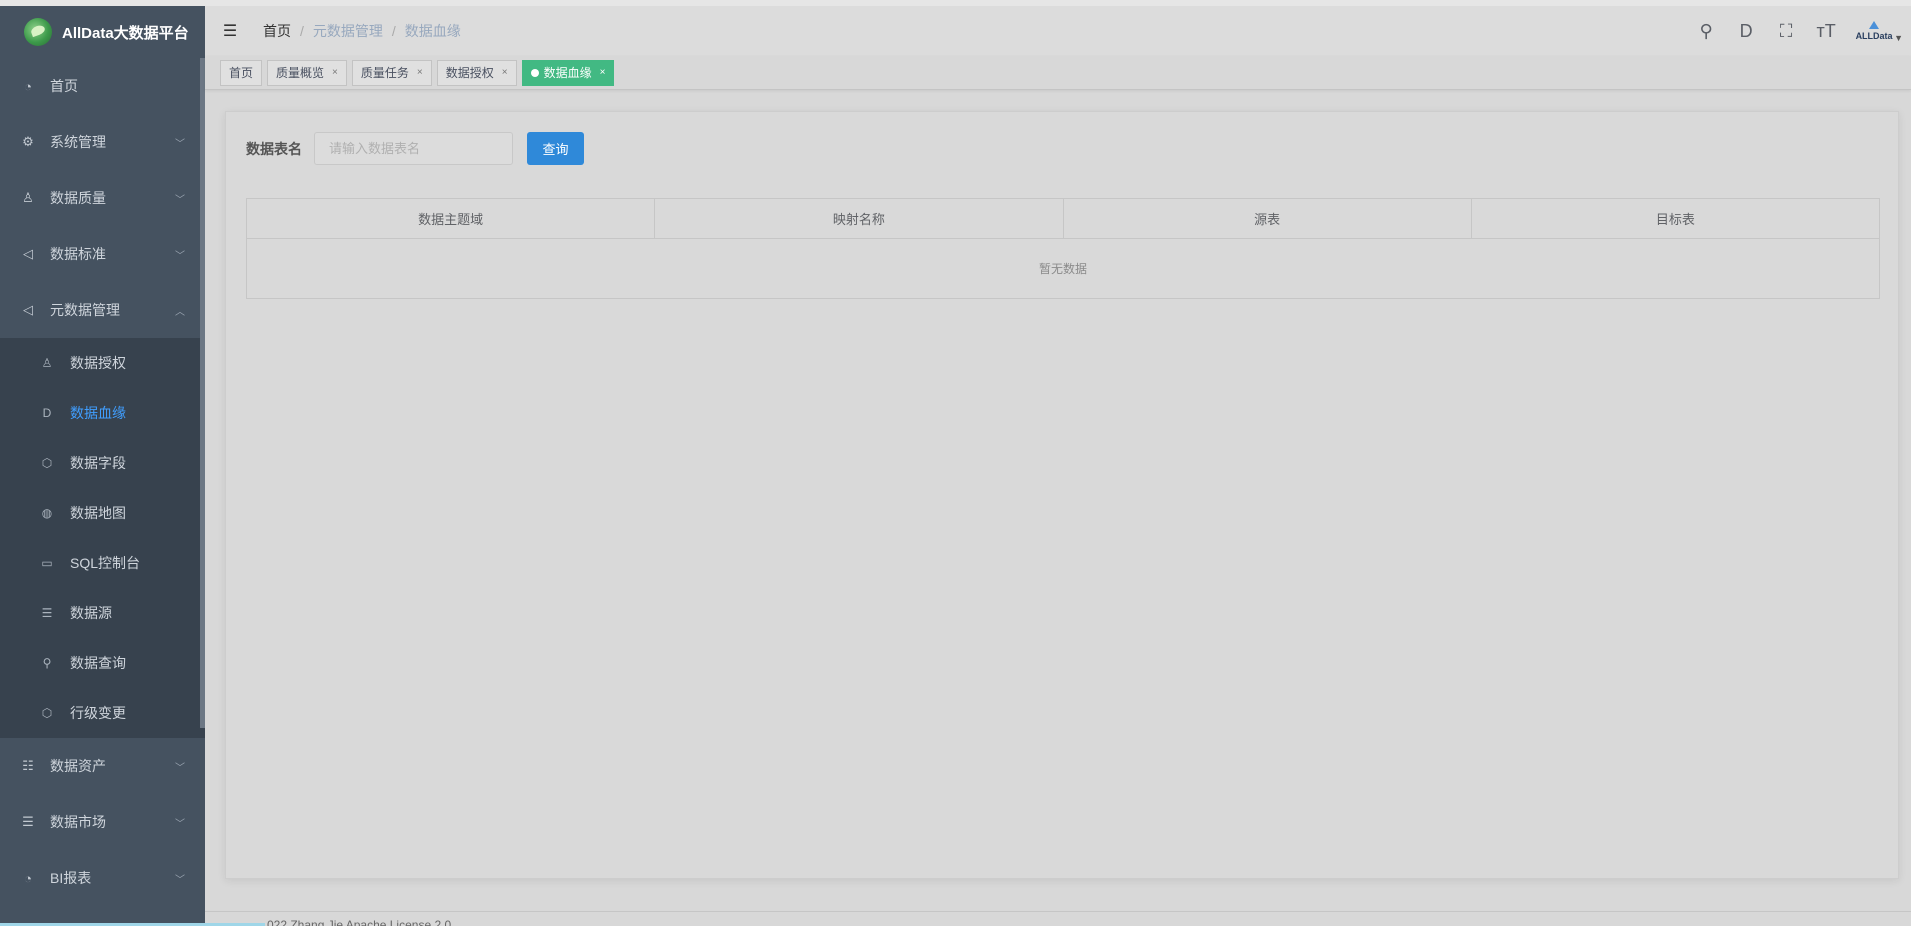 This screenshot has height=926, width=1911. I want to click on search-form: 数据表名 查询, so click(415, 148).